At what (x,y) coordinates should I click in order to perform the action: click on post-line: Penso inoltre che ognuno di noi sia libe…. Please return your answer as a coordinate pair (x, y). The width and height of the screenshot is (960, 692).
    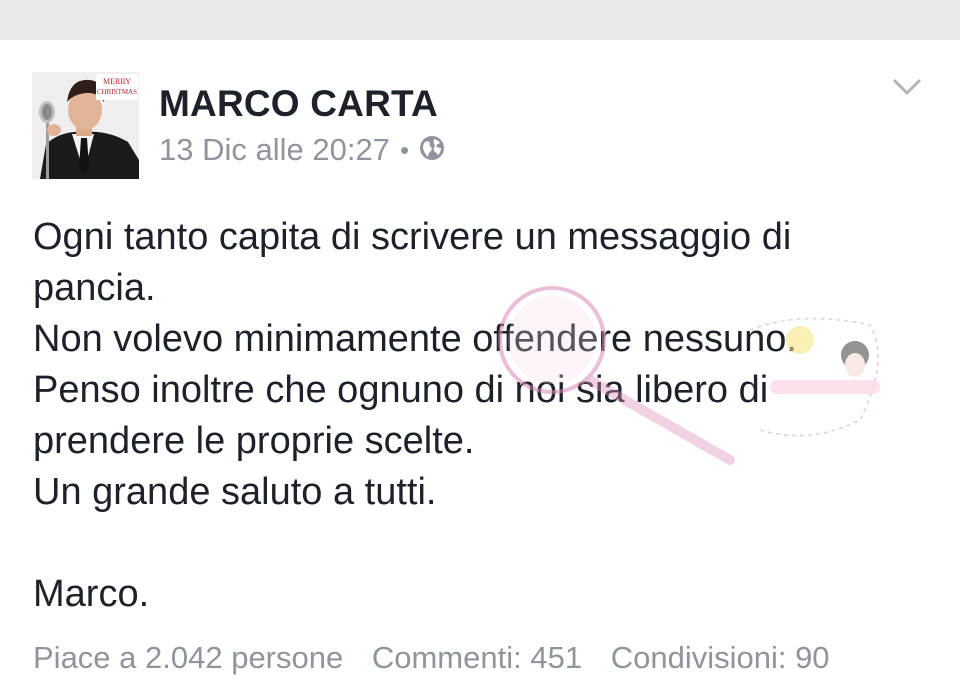
    Looking at the image, I should click on (401, 390).